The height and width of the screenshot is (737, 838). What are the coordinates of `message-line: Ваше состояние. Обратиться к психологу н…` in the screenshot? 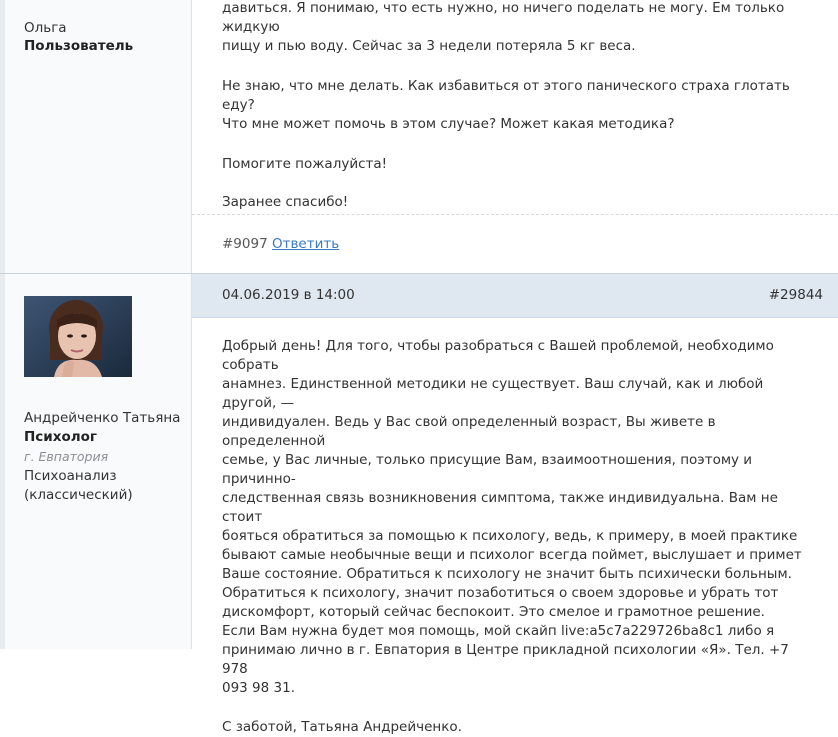 It's located at (507, 574).